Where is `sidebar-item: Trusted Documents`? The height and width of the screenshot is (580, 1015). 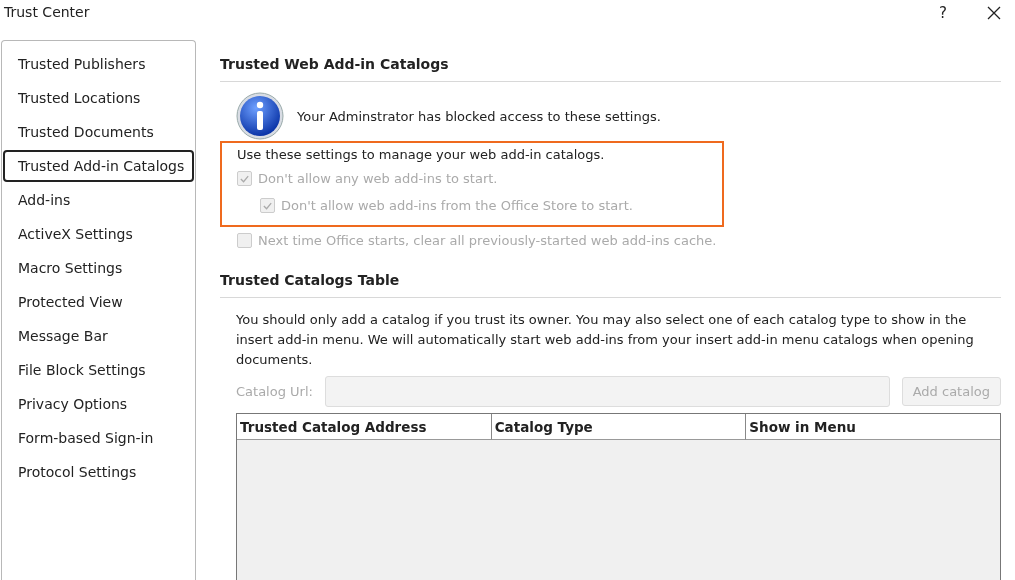
sidebar-item: Trusted Documents is located at coordinates (98, 132).